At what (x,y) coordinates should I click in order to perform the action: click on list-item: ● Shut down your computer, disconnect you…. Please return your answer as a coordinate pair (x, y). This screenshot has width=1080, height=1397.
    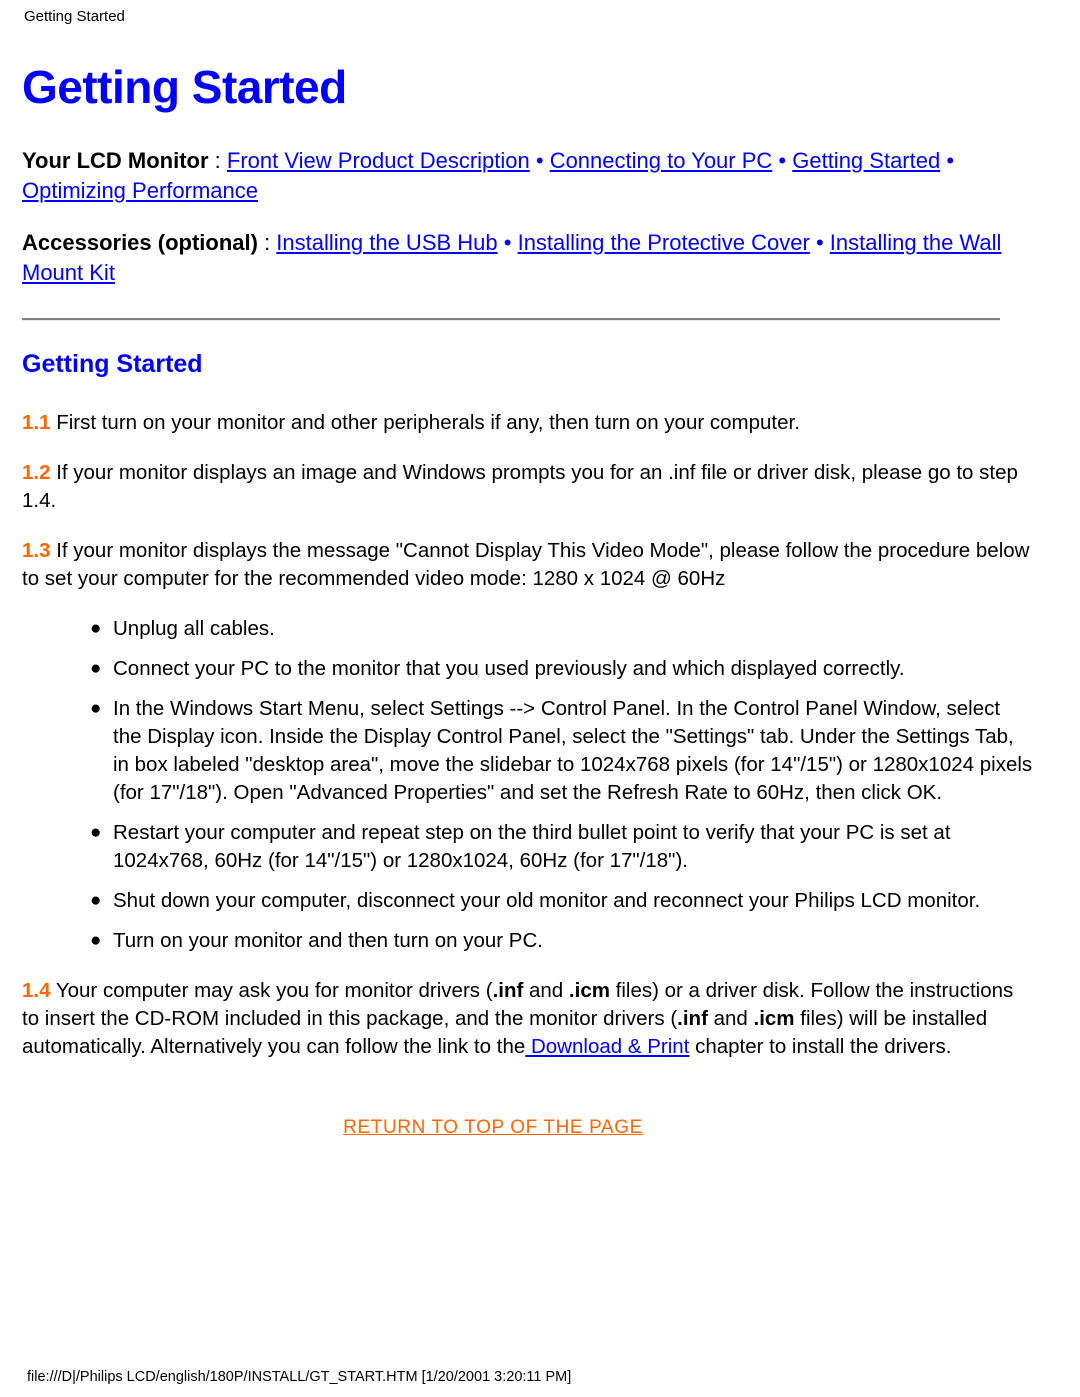
    Looking at the image, I should click on (562, 901).